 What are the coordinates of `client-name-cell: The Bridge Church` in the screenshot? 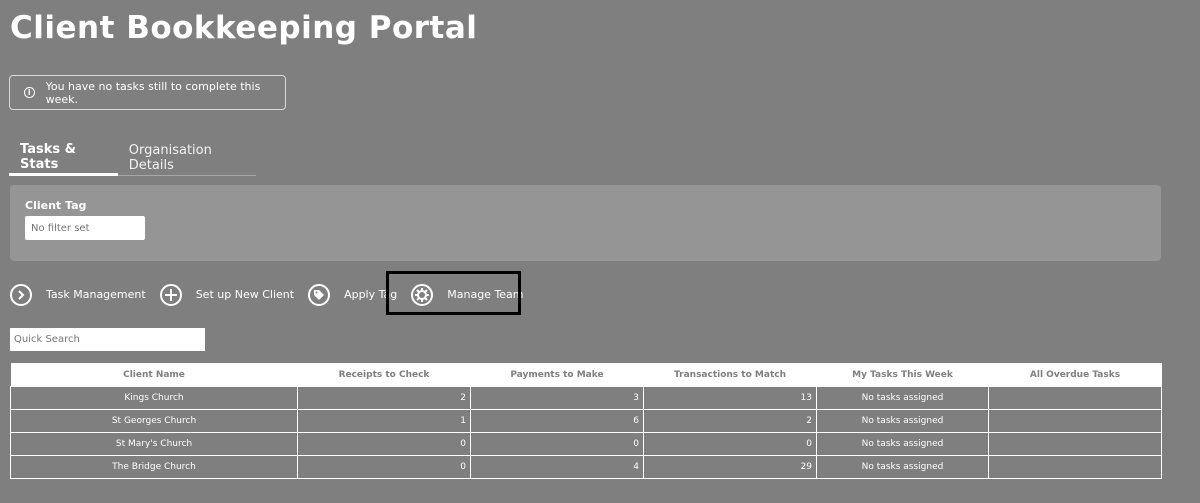 It's located at (154, 467).